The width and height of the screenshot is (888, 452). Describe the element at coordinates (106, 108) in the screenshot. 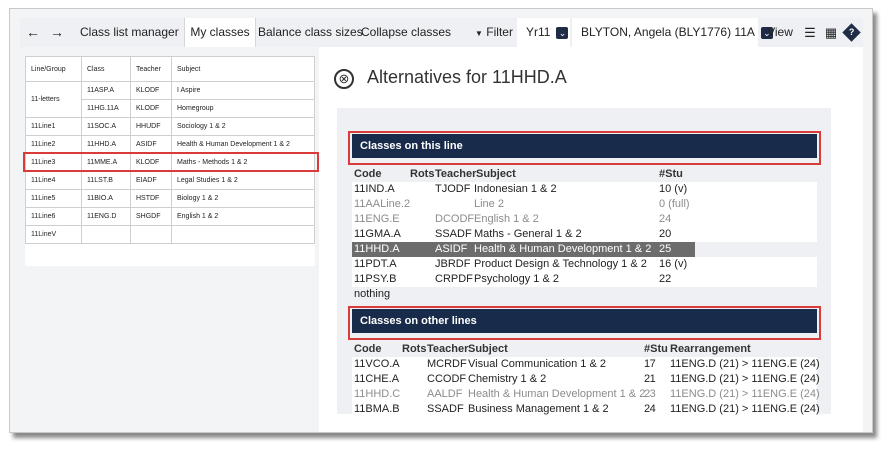

I see `cell-class: 11HG.11A` at that location.